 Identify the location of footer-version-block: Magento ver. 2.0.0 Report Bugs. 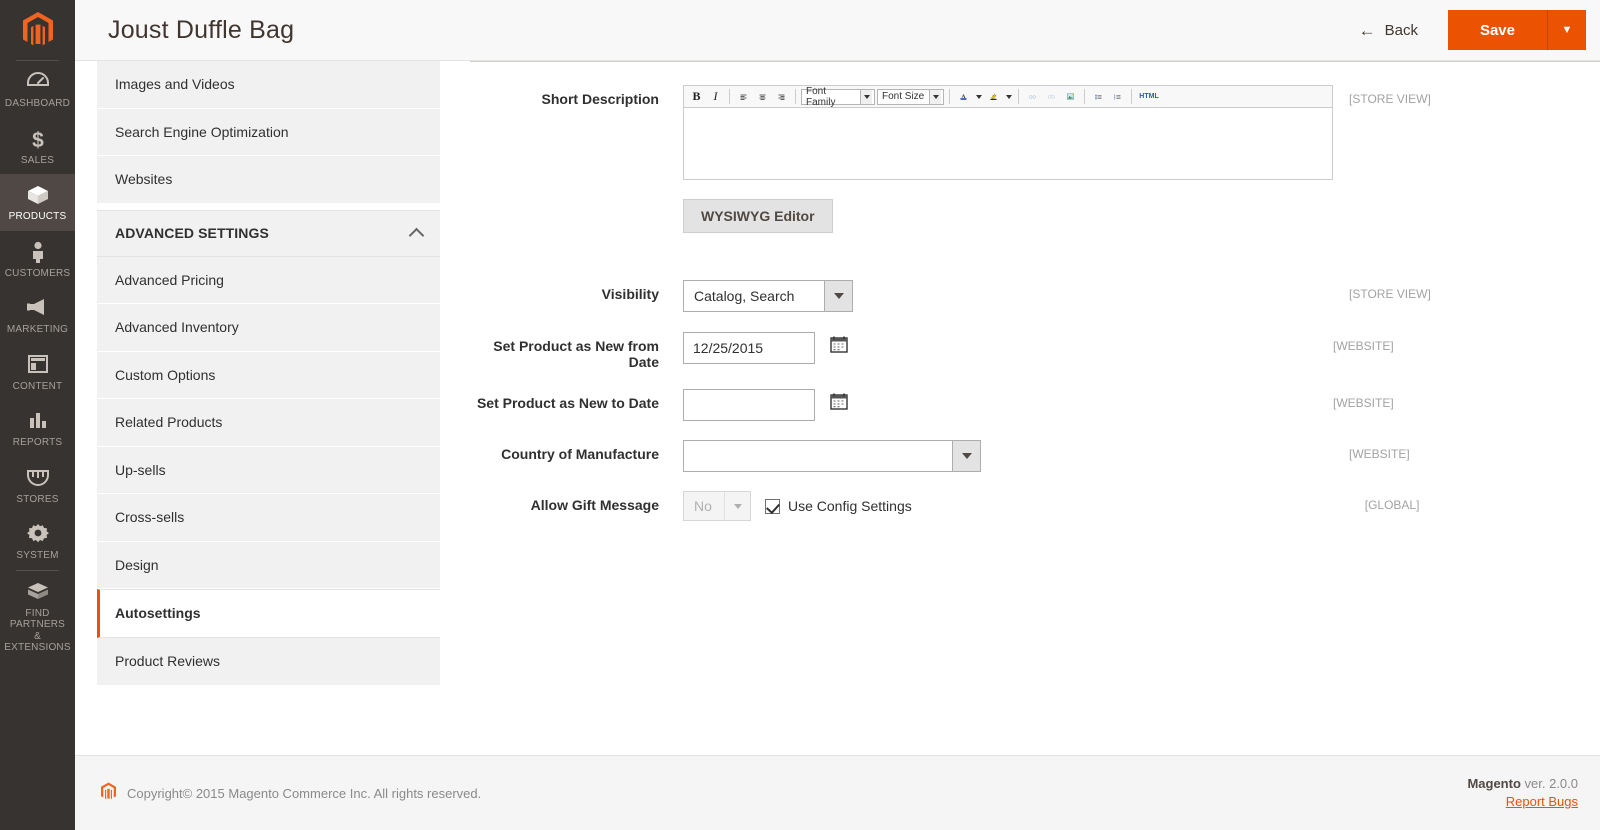
(1522, 793).